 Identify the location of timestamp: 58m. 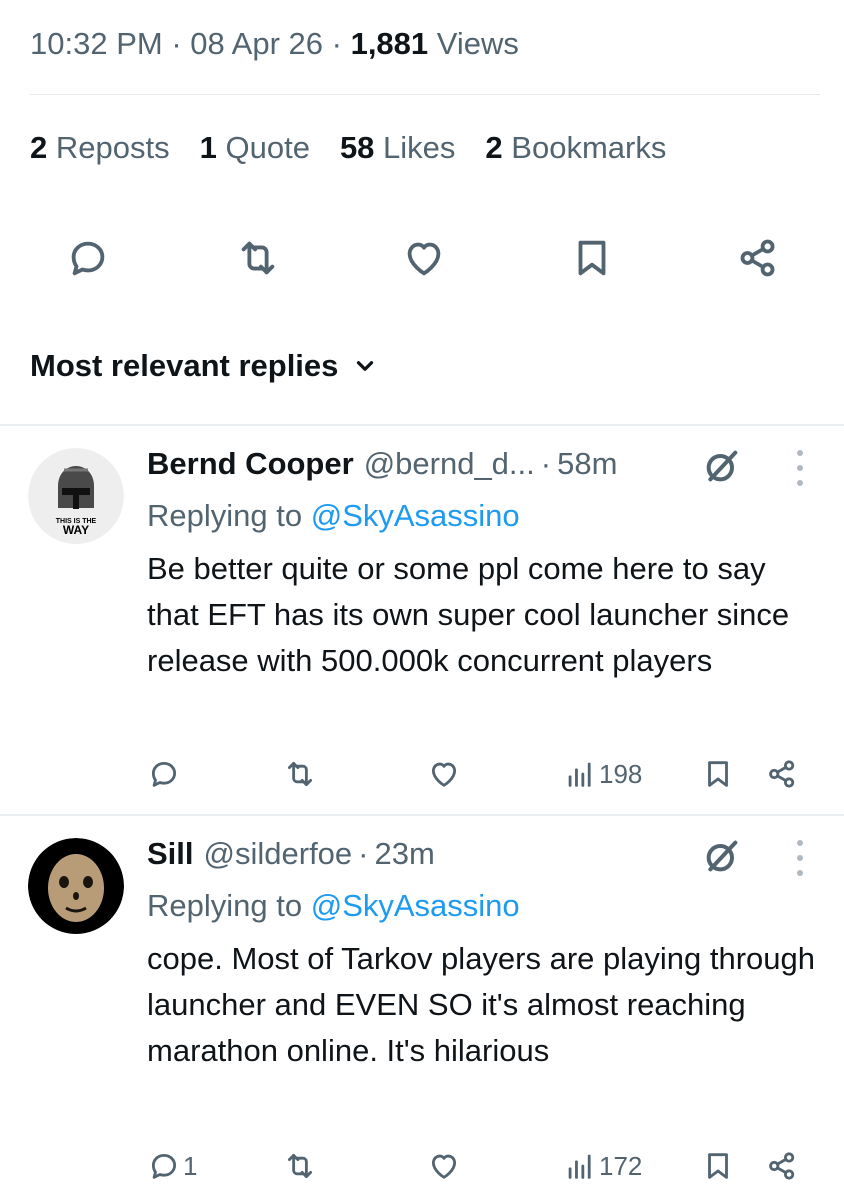
(587, 464).